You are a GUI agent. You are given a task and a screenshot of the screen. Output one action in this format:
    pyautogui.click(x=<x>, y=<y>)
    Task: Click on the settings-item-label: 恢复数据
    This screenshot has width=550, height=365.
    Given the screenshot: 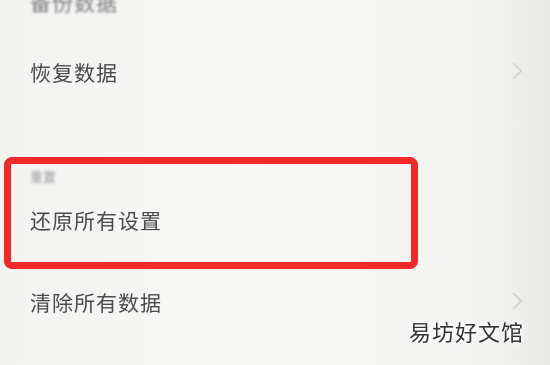 What is the action you would take?
    pyautogui.click(x=74, y=74)
    